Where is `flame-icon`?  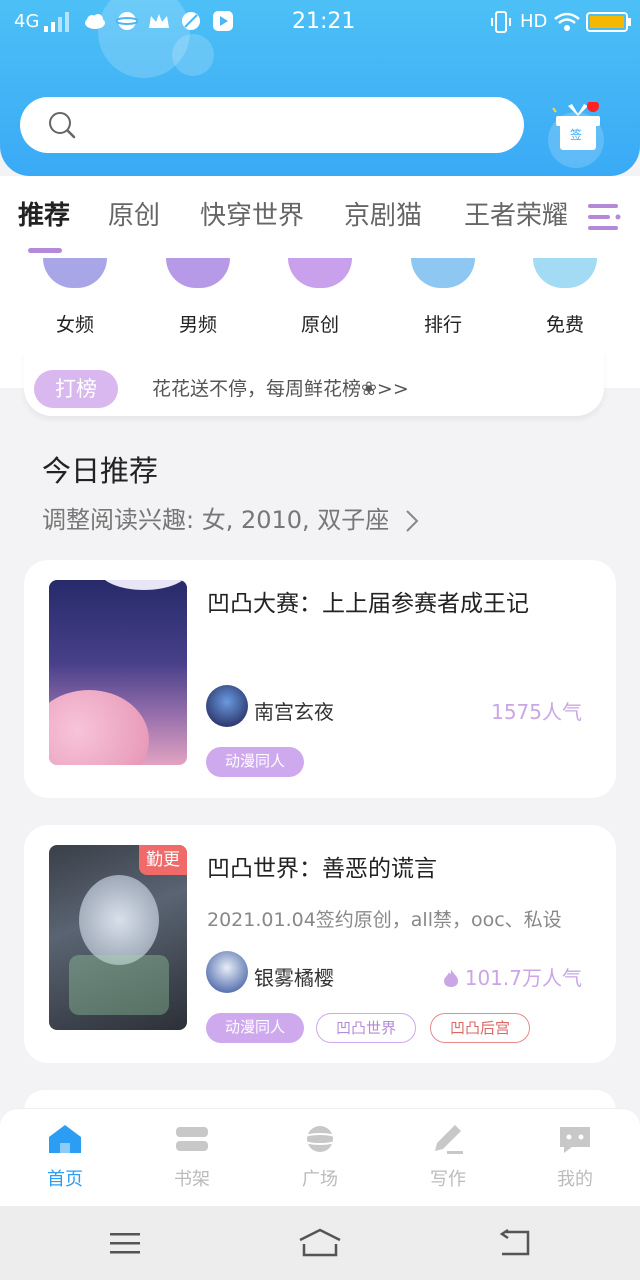 flame-icon is located at coordinates (450, 978).